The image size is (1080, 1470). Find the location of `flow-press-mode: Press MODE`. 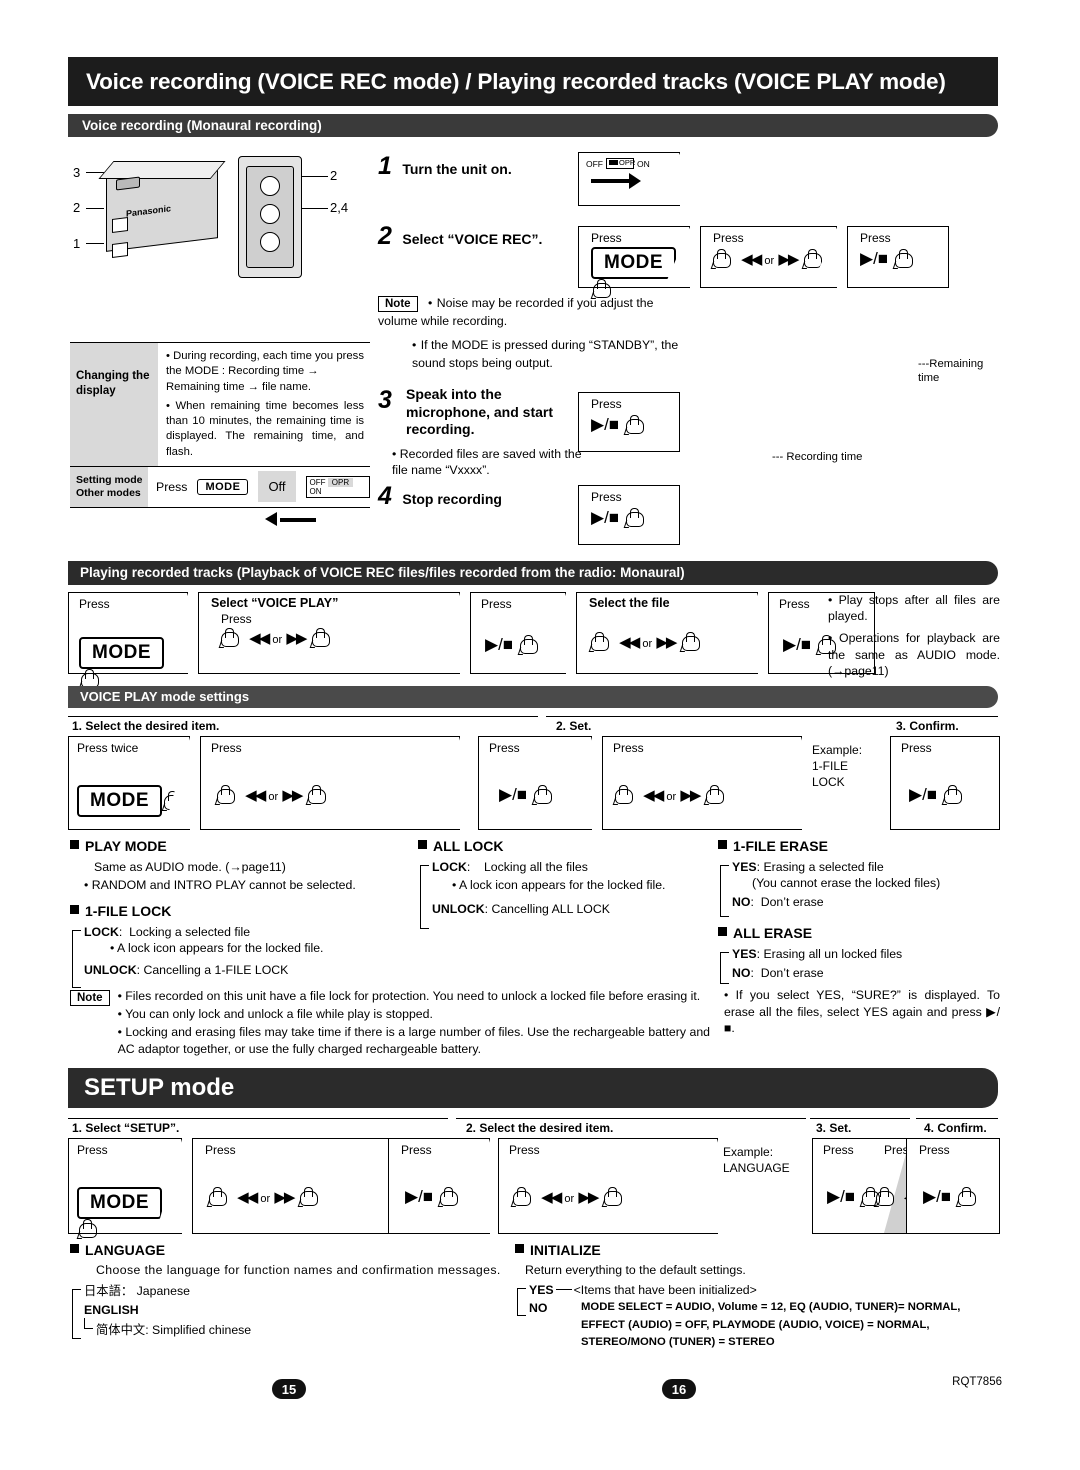

flow-press-mode: Press MODE is located at coordinates (128, 640).